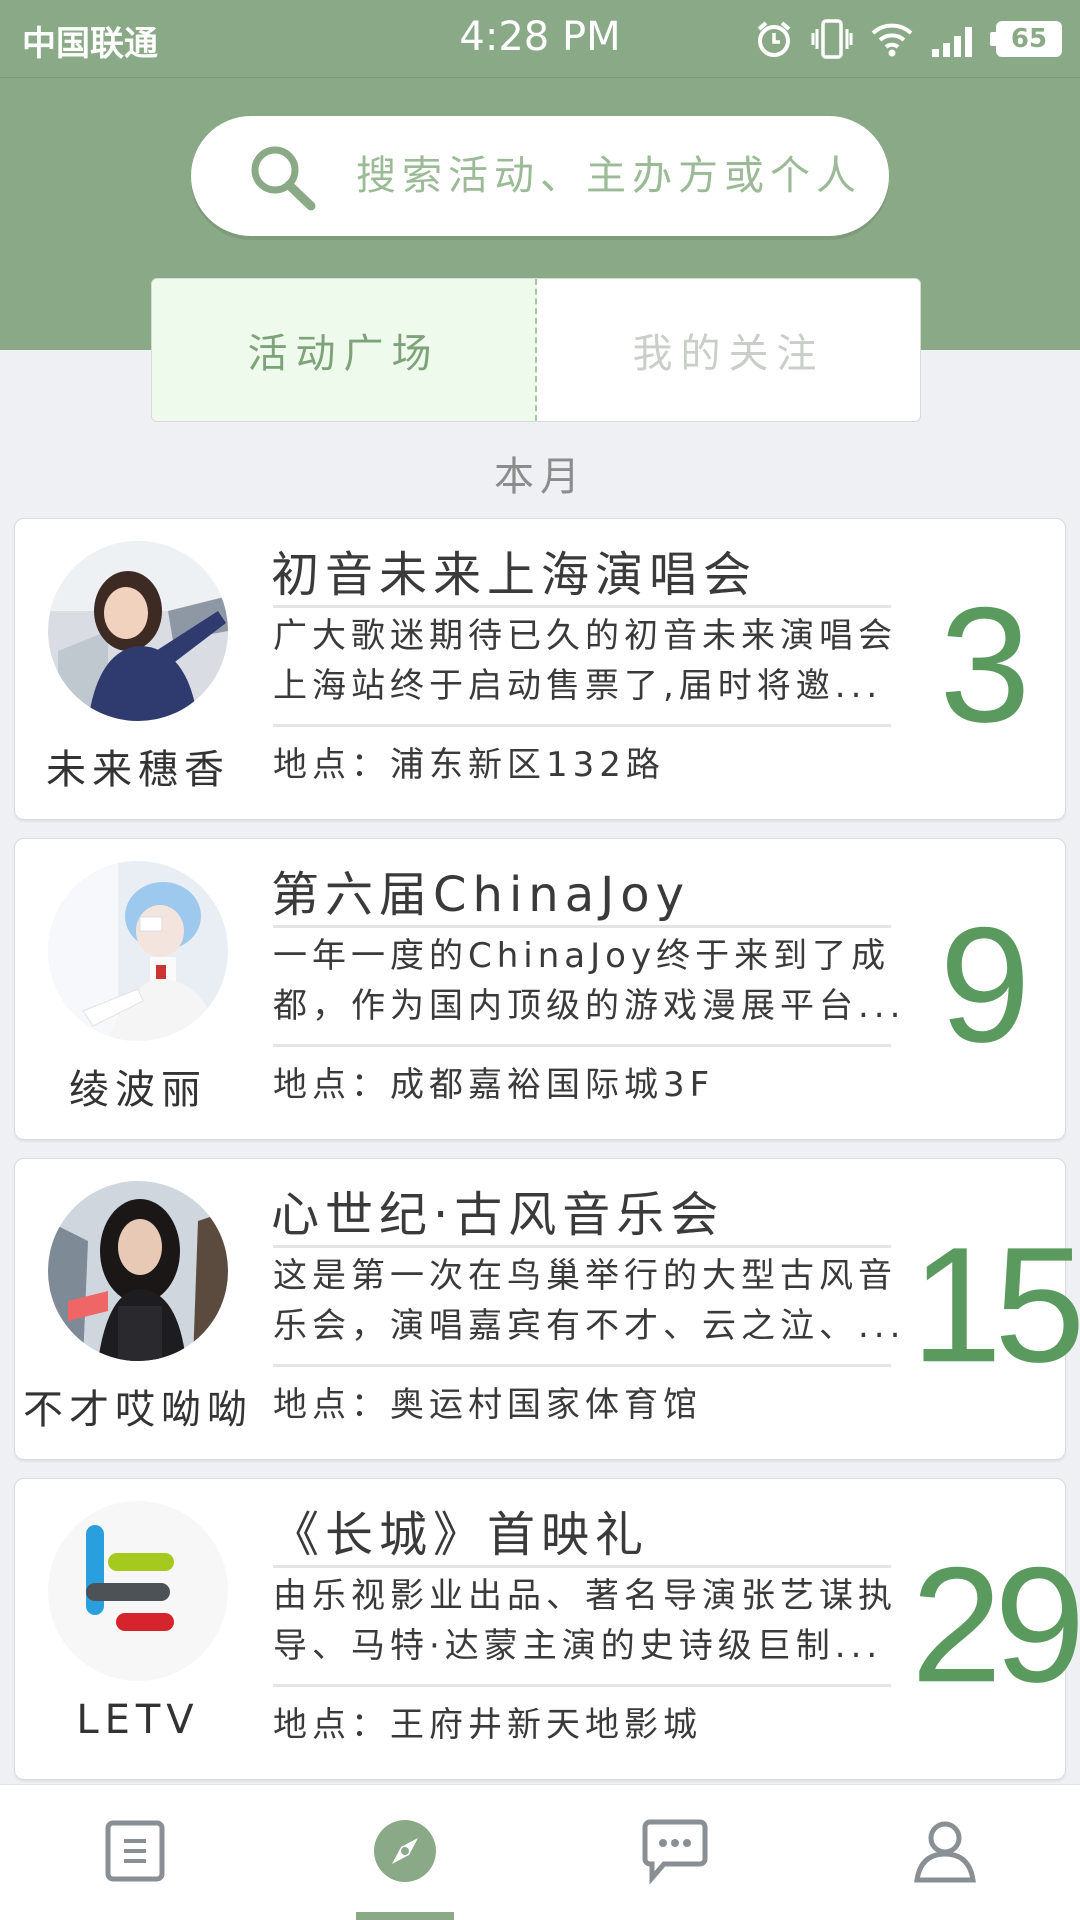 The width and height of the screenshot is (1080, 1920). I want to click on description-line: 一年一度的ChinaJoy终于来到了成, so click(582, 956).